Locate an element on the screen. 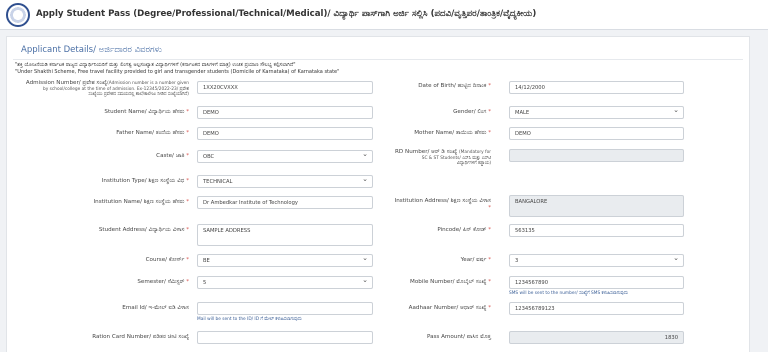 The height and width of the screenshot is (352, 768). gender-label-text: Gender/ ಲಿಂಗ is located at coordinates (470, 112).